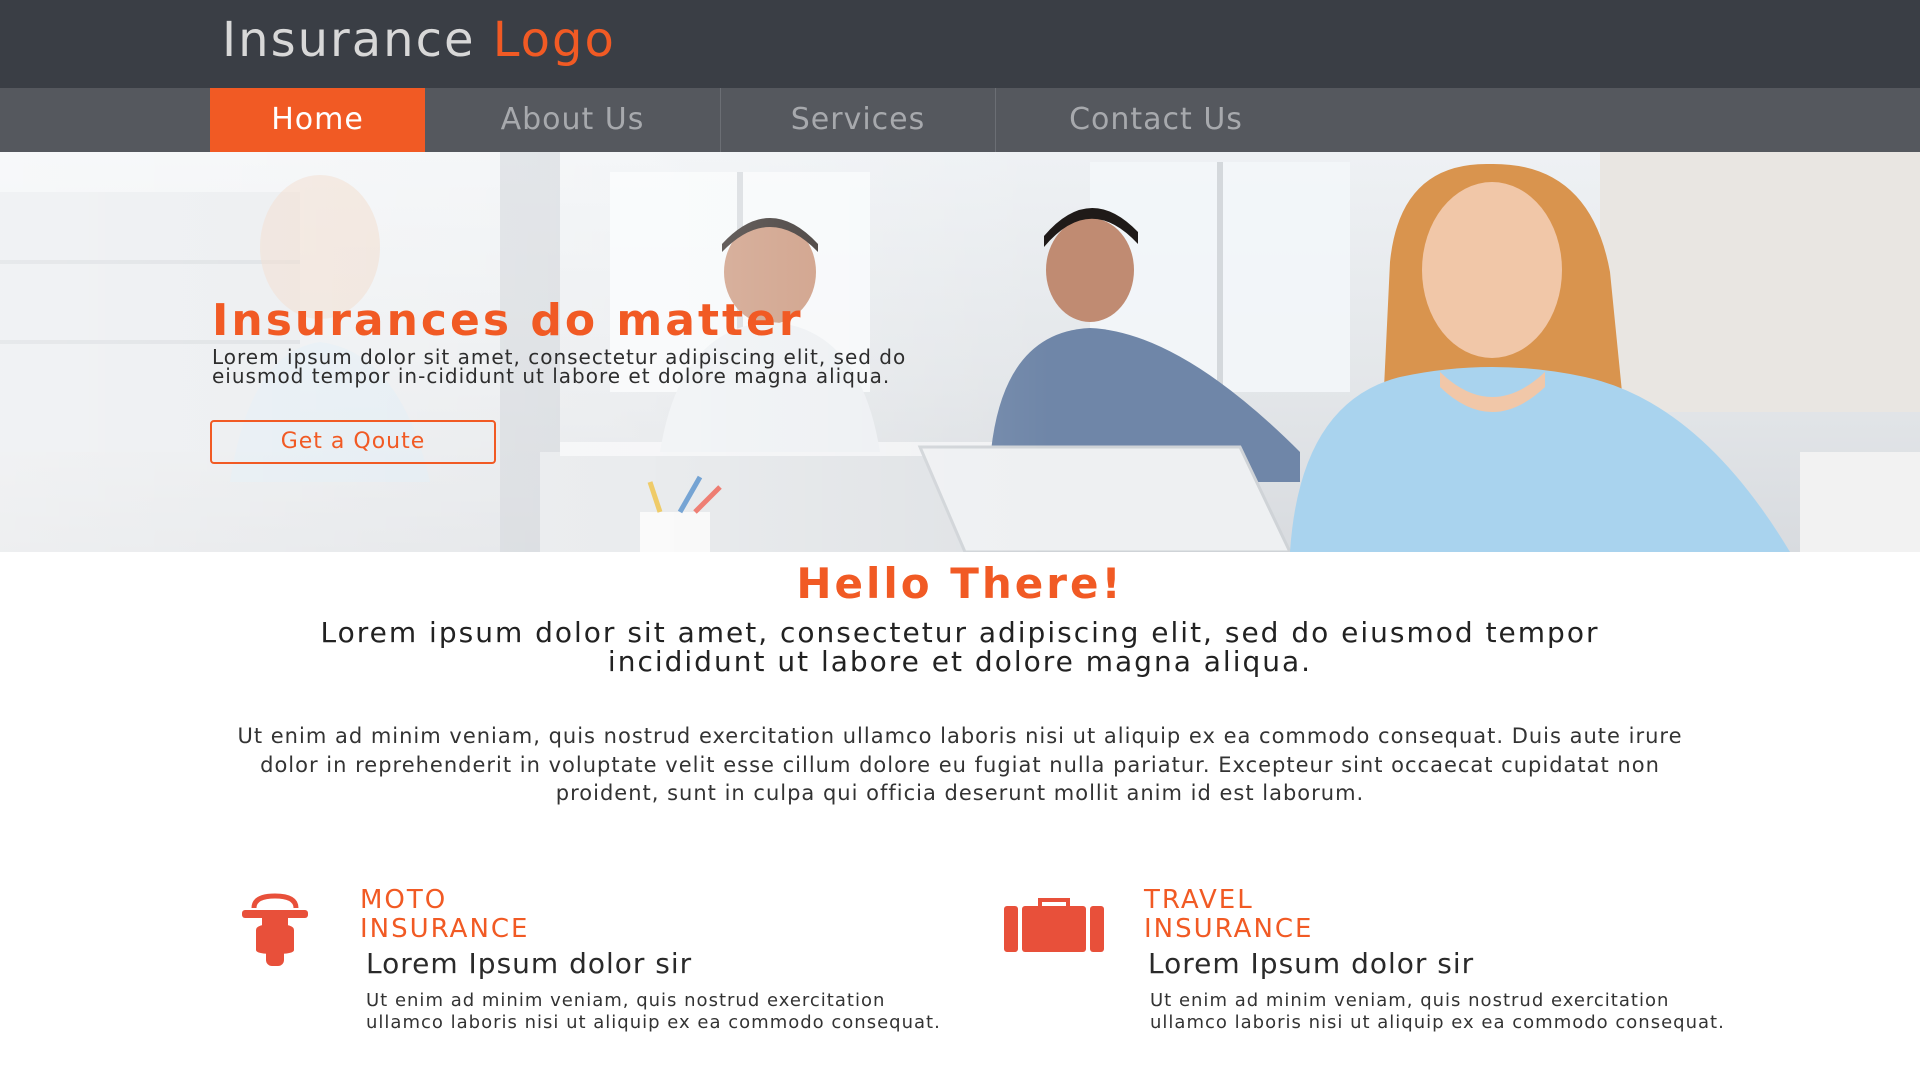 The height and width of the screenshot is (1068, 1920). I want to click on scooter-icon, so click(275, 929).